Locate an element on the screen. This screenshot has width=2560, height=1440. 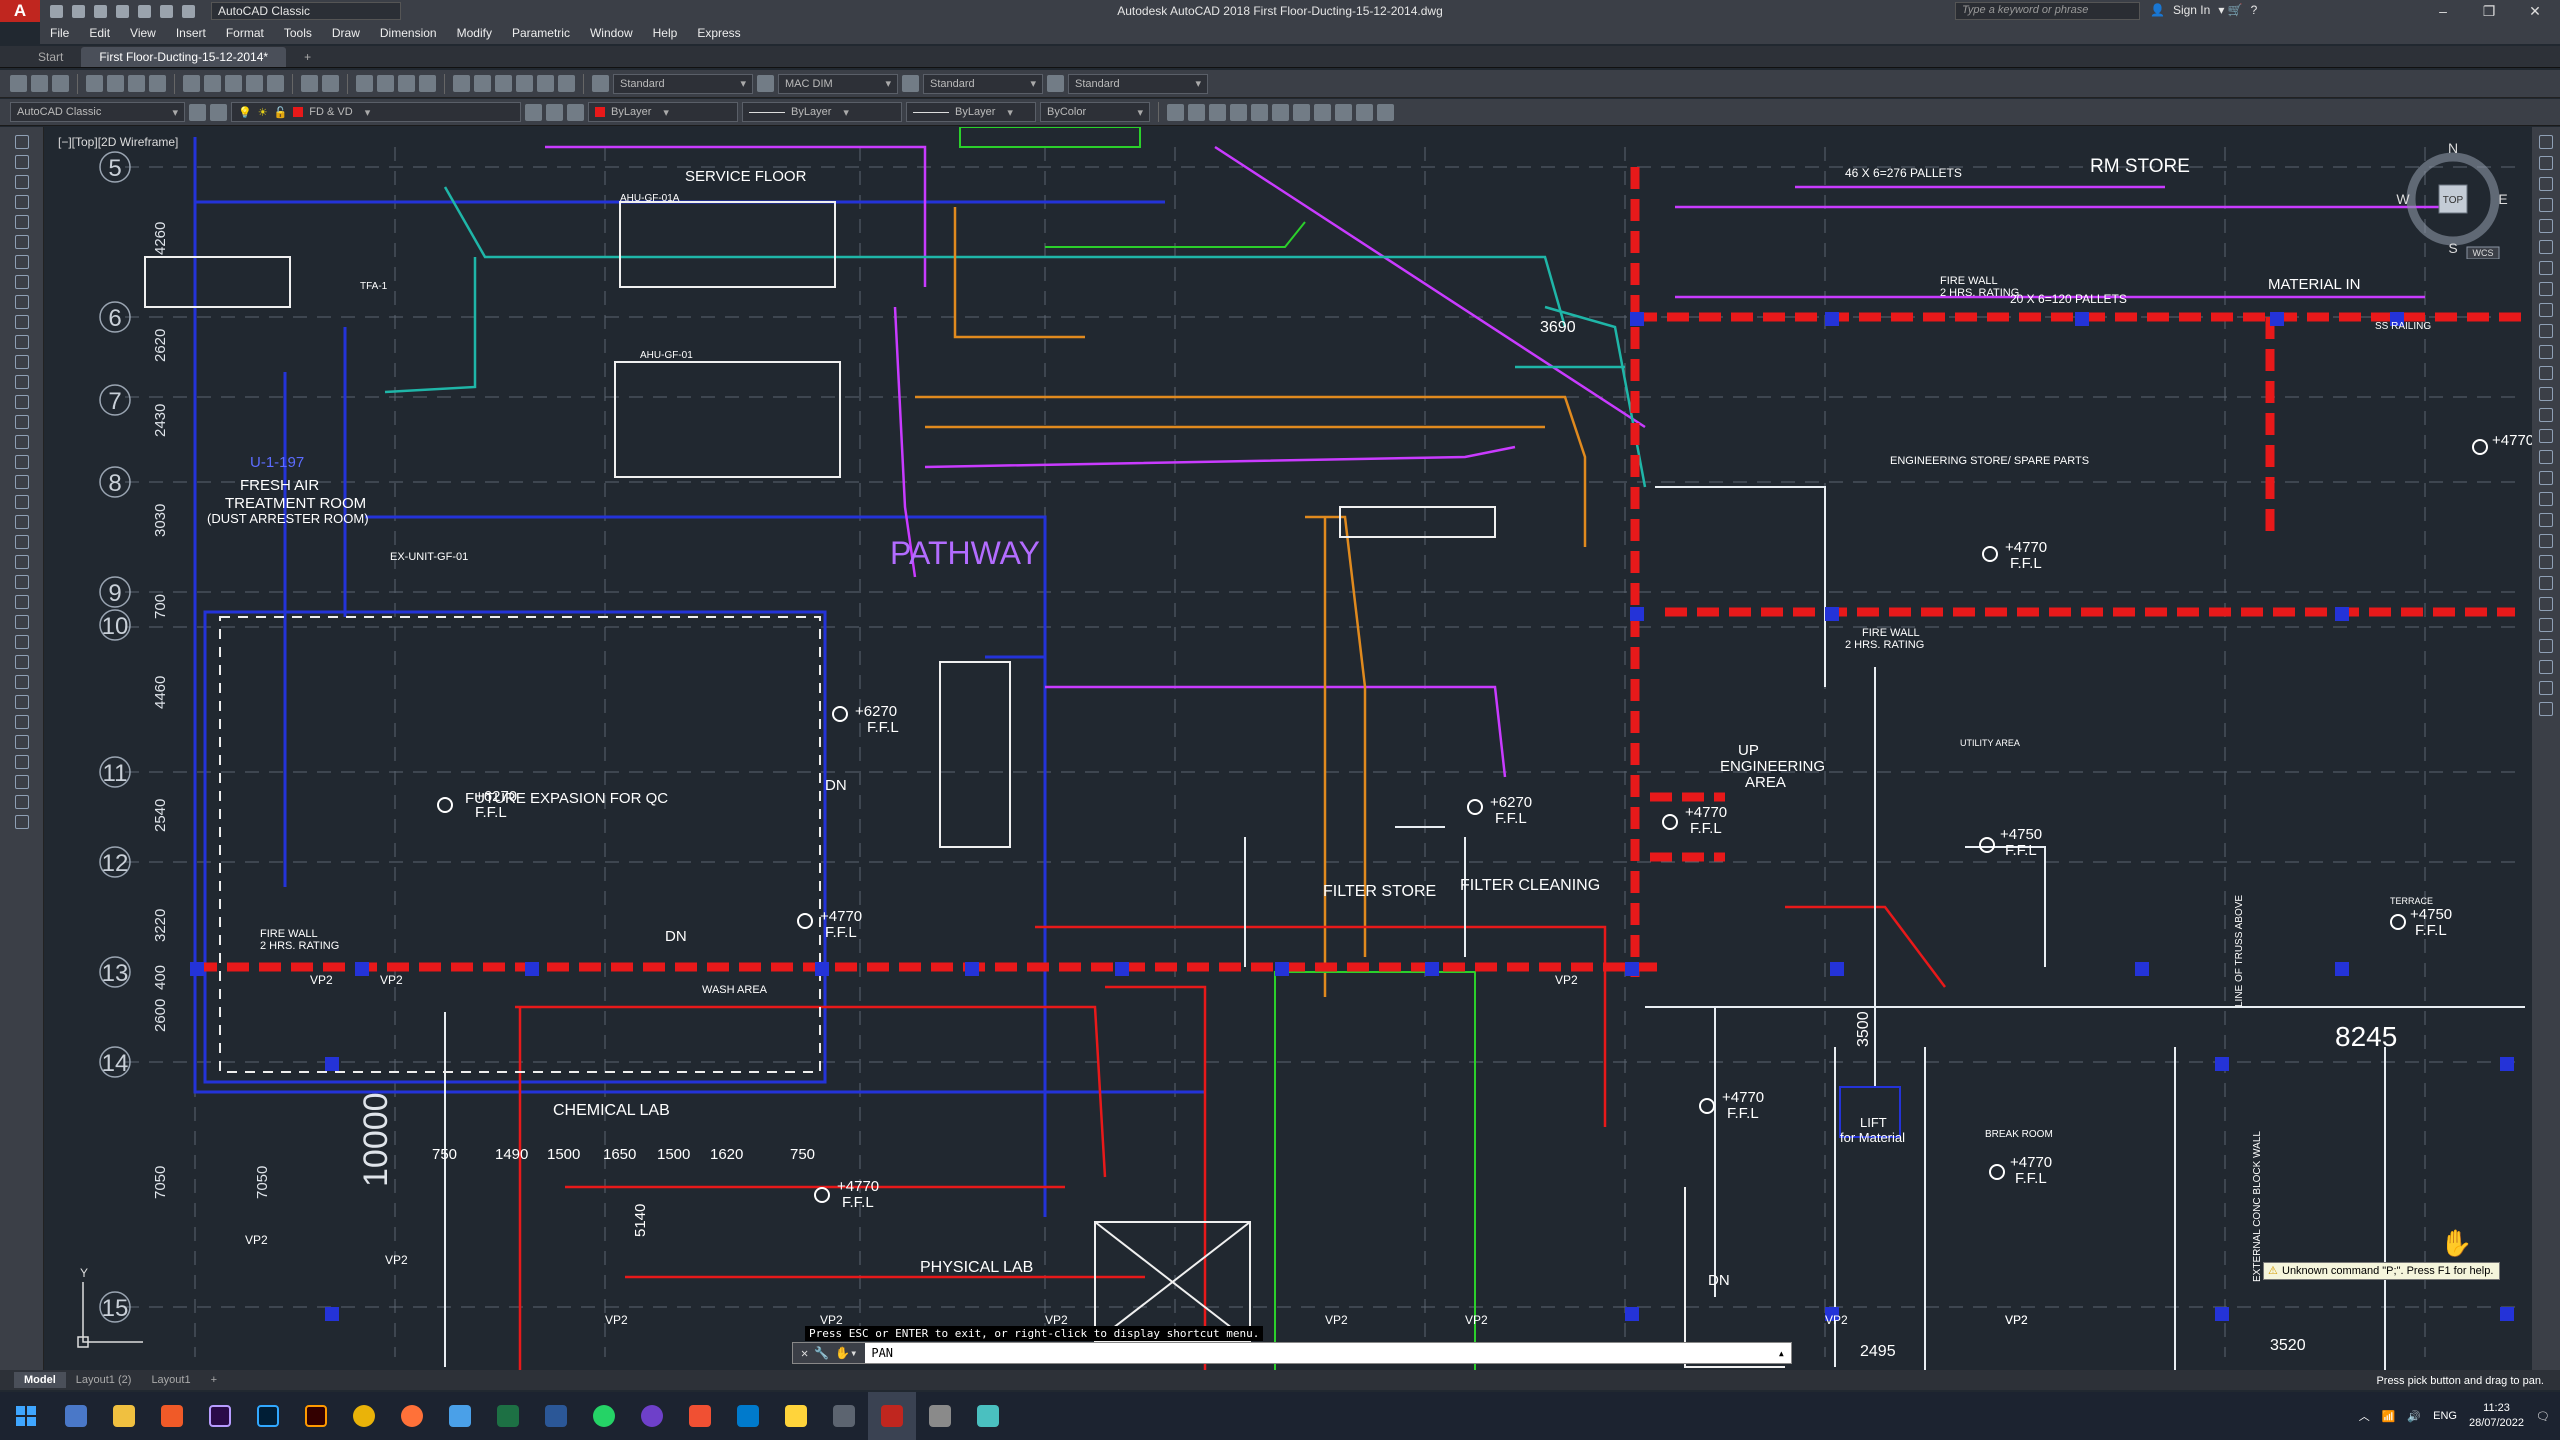
signin-label: Sign In is located at coordinates (2191, 10).